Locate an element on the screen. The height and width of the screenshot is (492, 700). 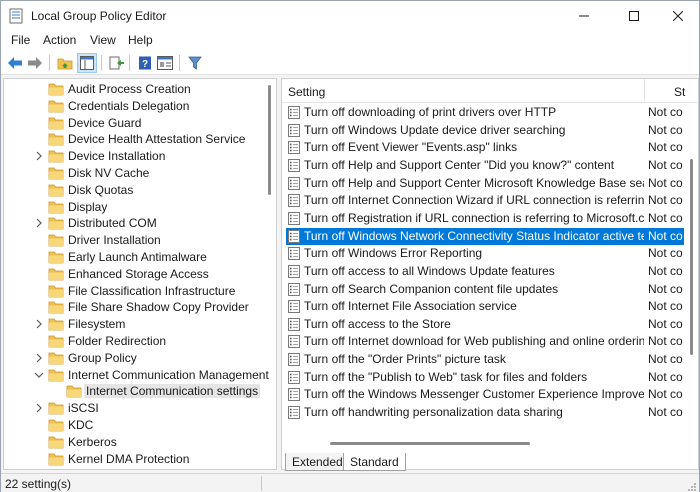
export-list-button is located at coordinates (117, 63).